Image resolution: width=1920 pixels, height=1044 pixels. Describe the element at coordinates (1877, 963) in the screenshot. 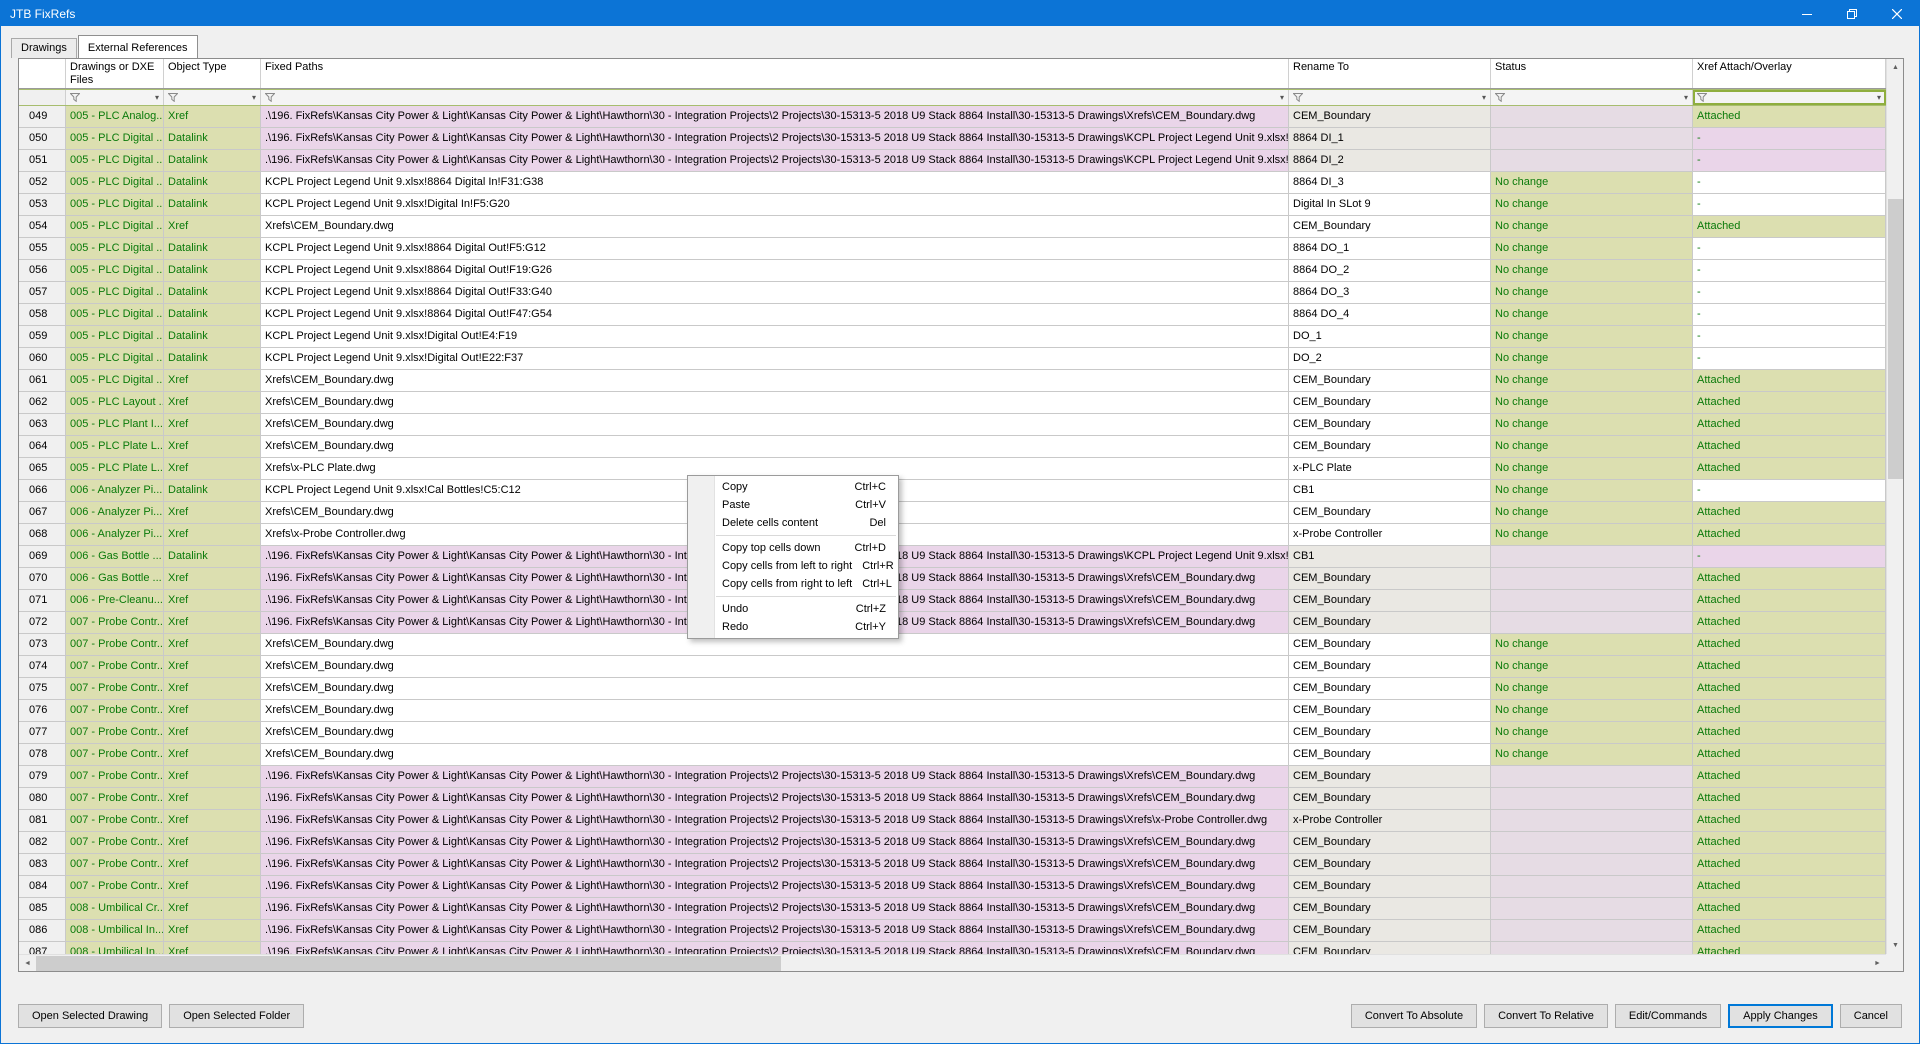

I see `scroll-right-arrow-icon: ►` at that location.